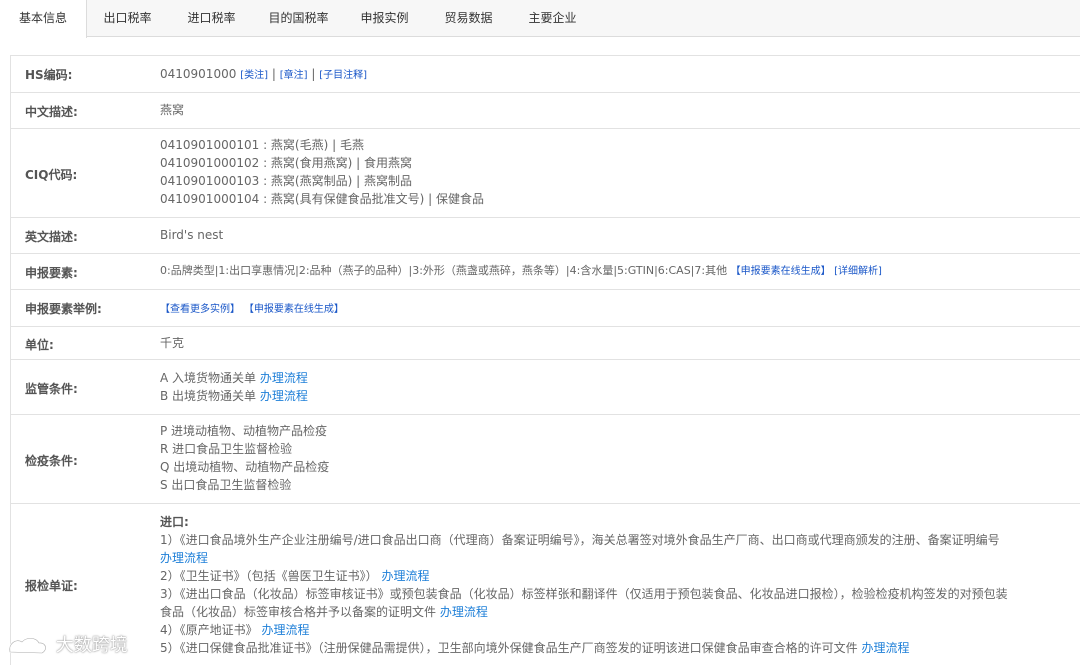  Describe the element at coordinates (545, 308) in the screenshot. I see `declaration-examples-row: 申报要素举例: 【查看更多实例】 【申报要素在线生成】` at that location.